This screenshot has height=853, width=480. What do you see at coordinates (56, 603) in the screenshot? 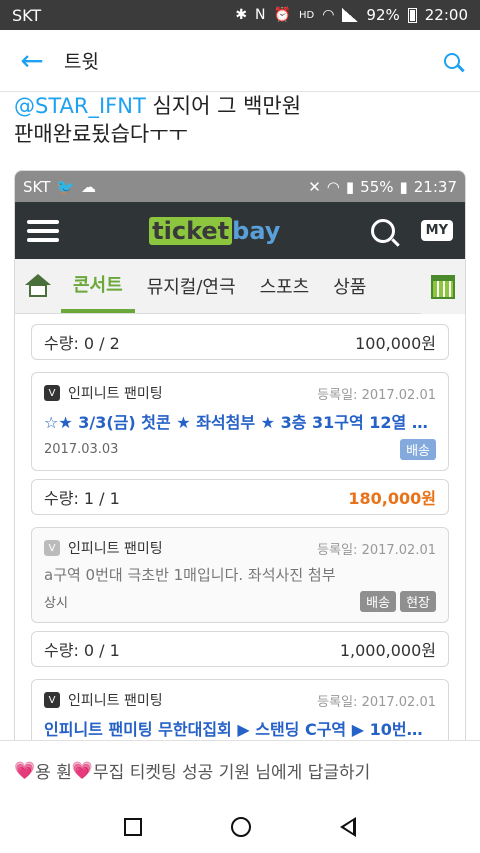
I see `event-date: 상시` at bounding box center [56, 603].